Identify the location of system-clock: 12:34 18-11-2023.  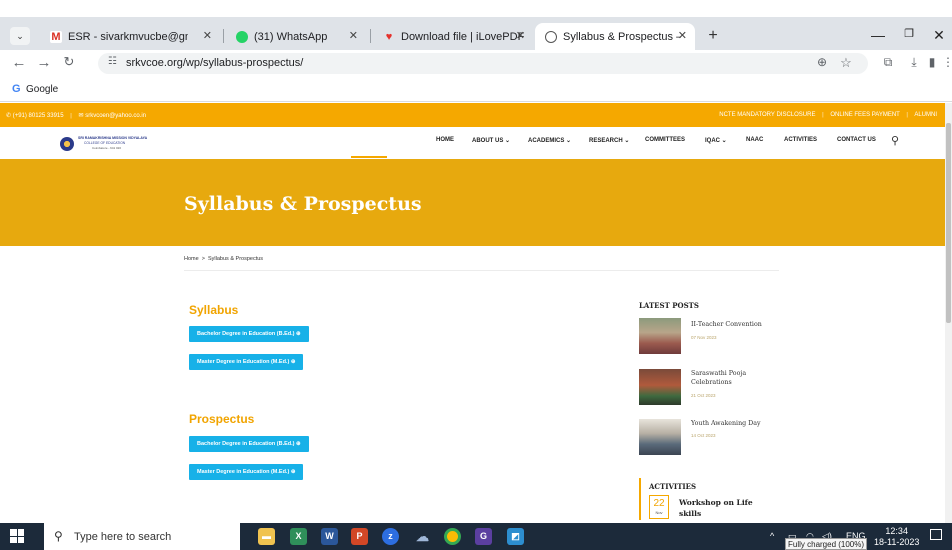
(896, 537).